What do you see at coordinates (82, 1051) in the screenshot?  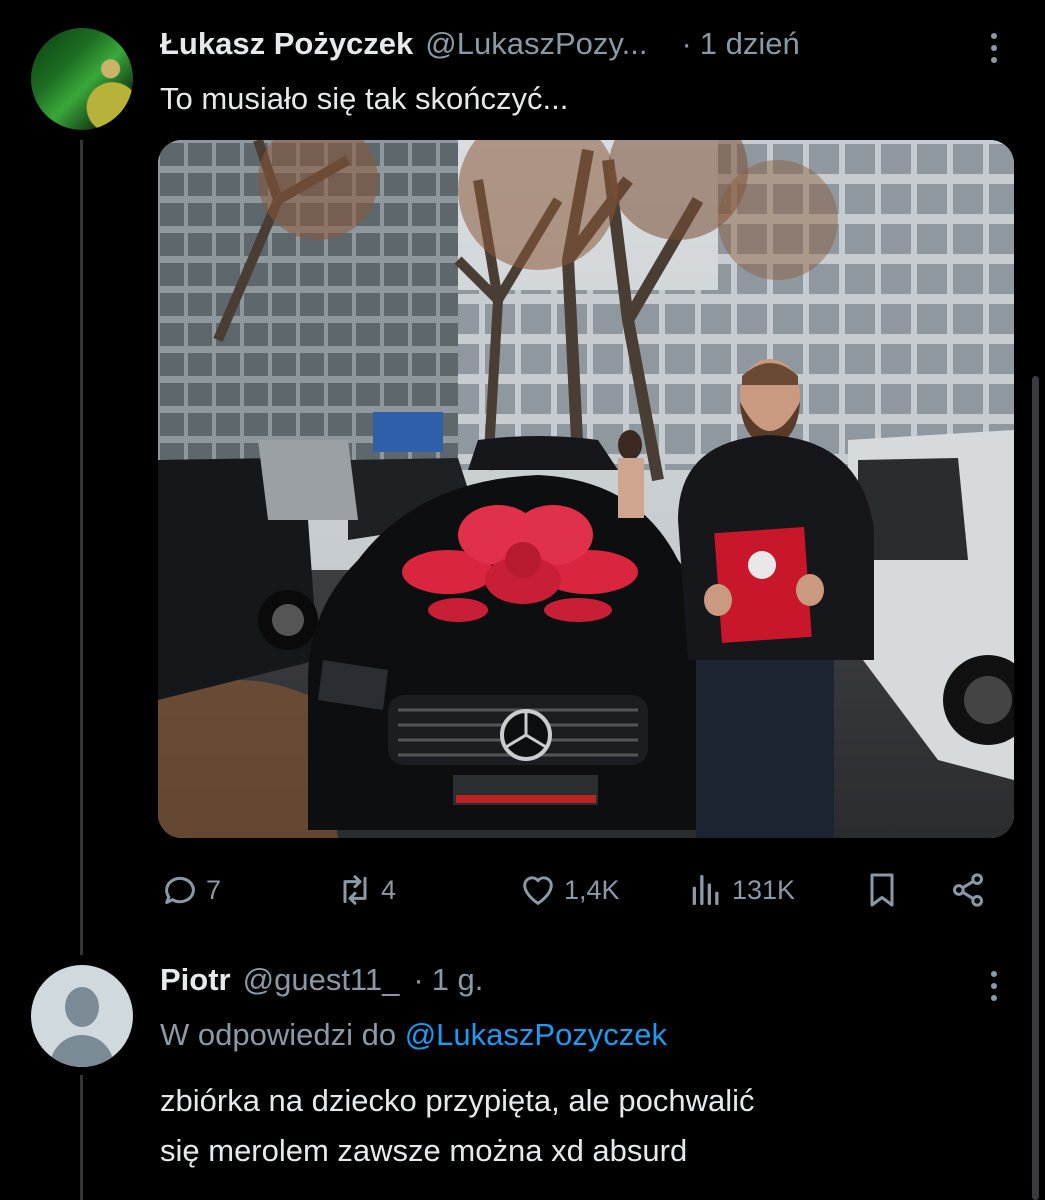 I see `default-avatar-body` at bounding box center [82, 1051].